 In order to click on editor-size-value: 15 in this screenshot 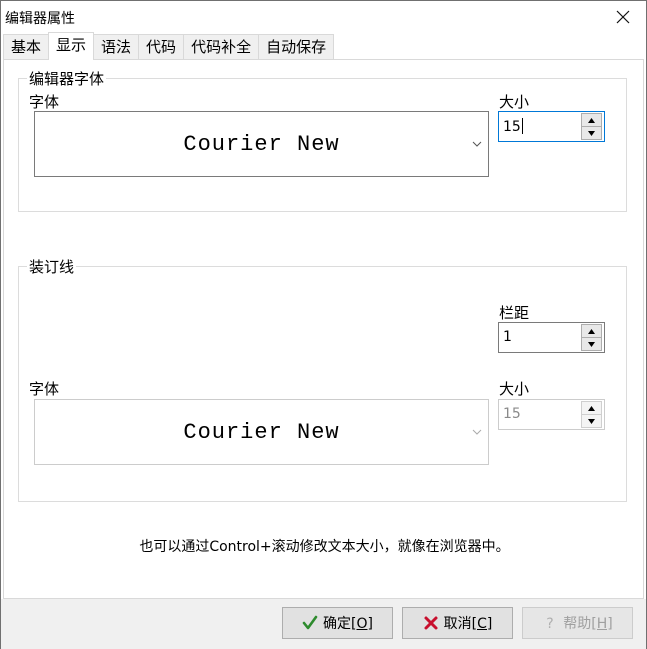, I will do `click(512, 127)`.